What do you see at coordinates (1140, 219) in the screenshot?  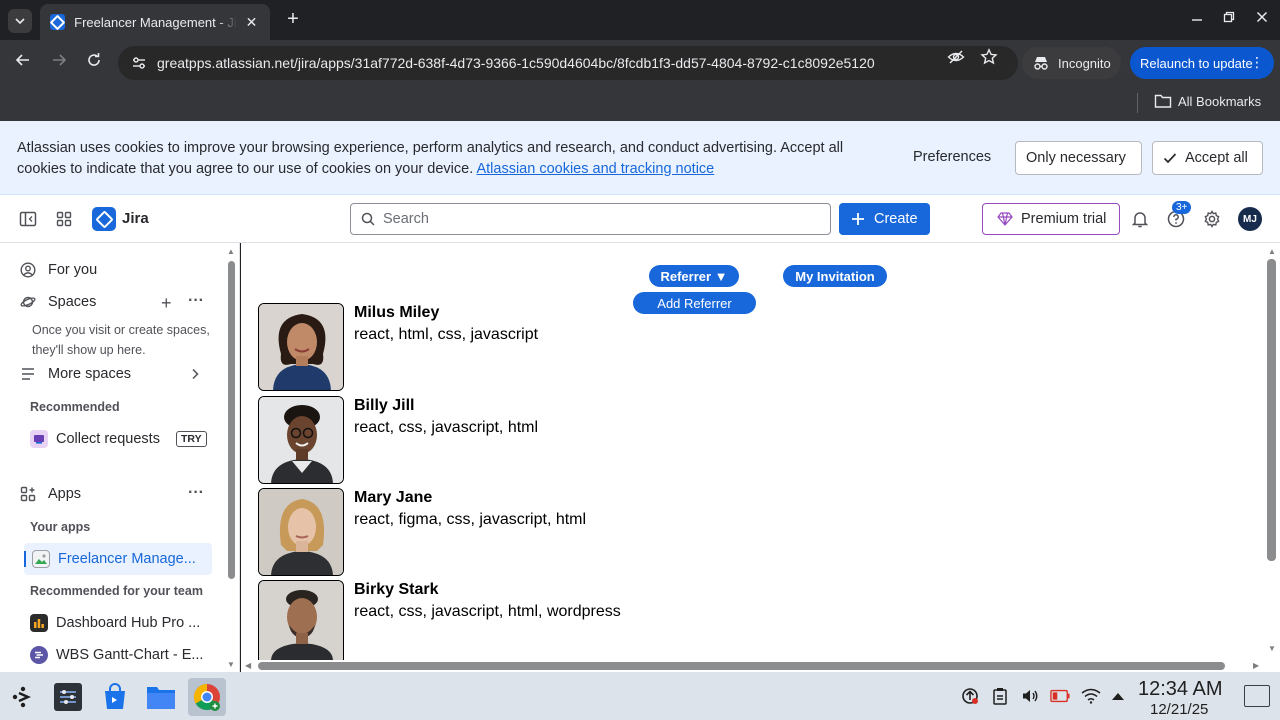 I see `notifications-bell-icon` at bounding box center [1140, 219].